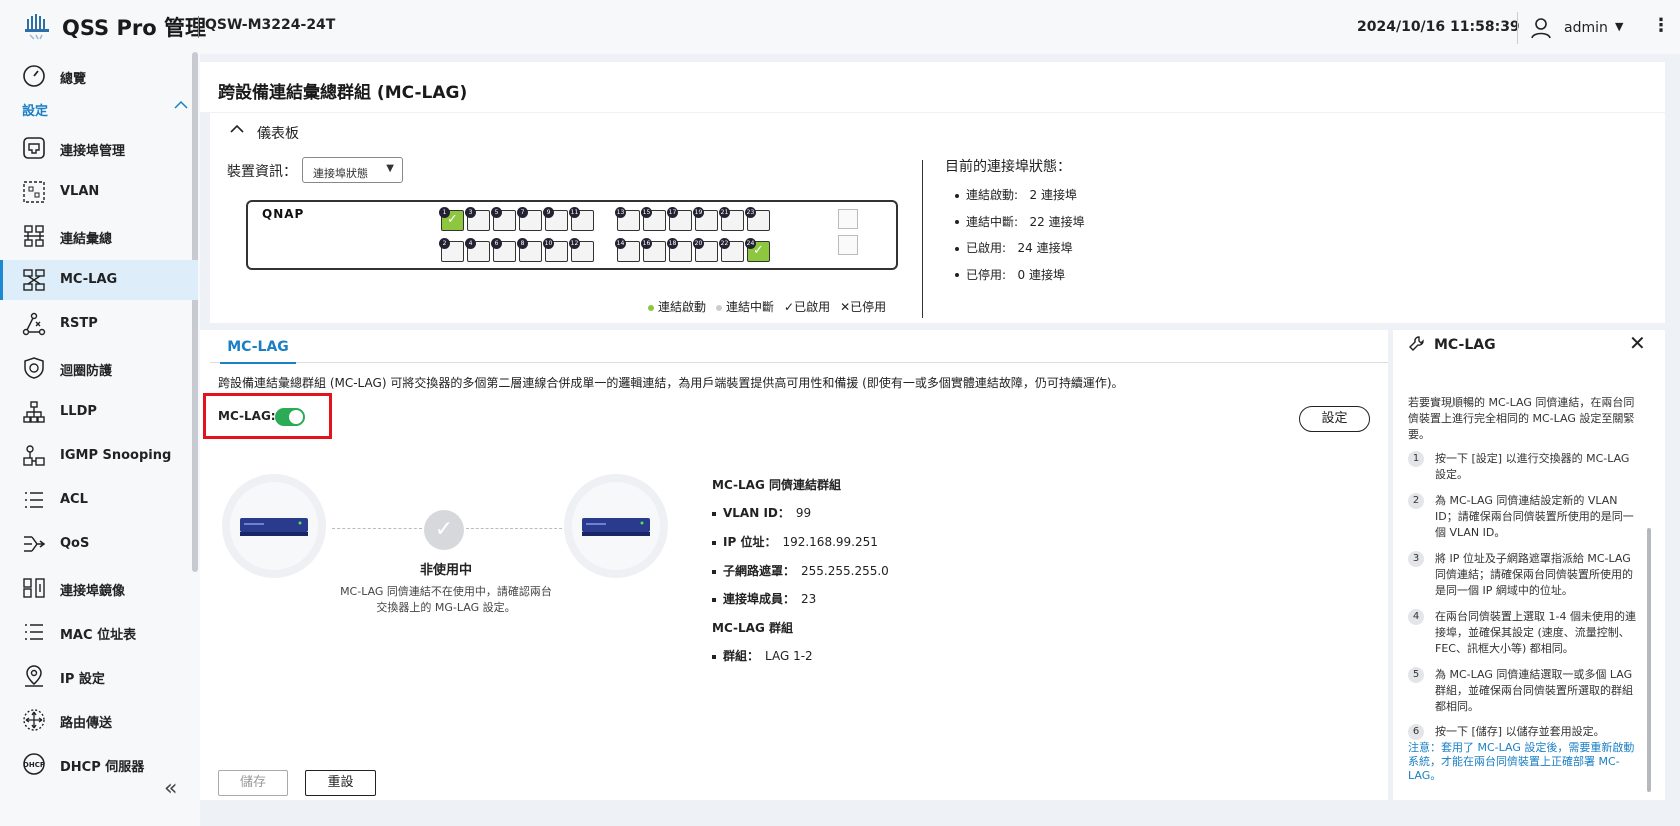  I want to click on rstp-icon, so click(34, 324).